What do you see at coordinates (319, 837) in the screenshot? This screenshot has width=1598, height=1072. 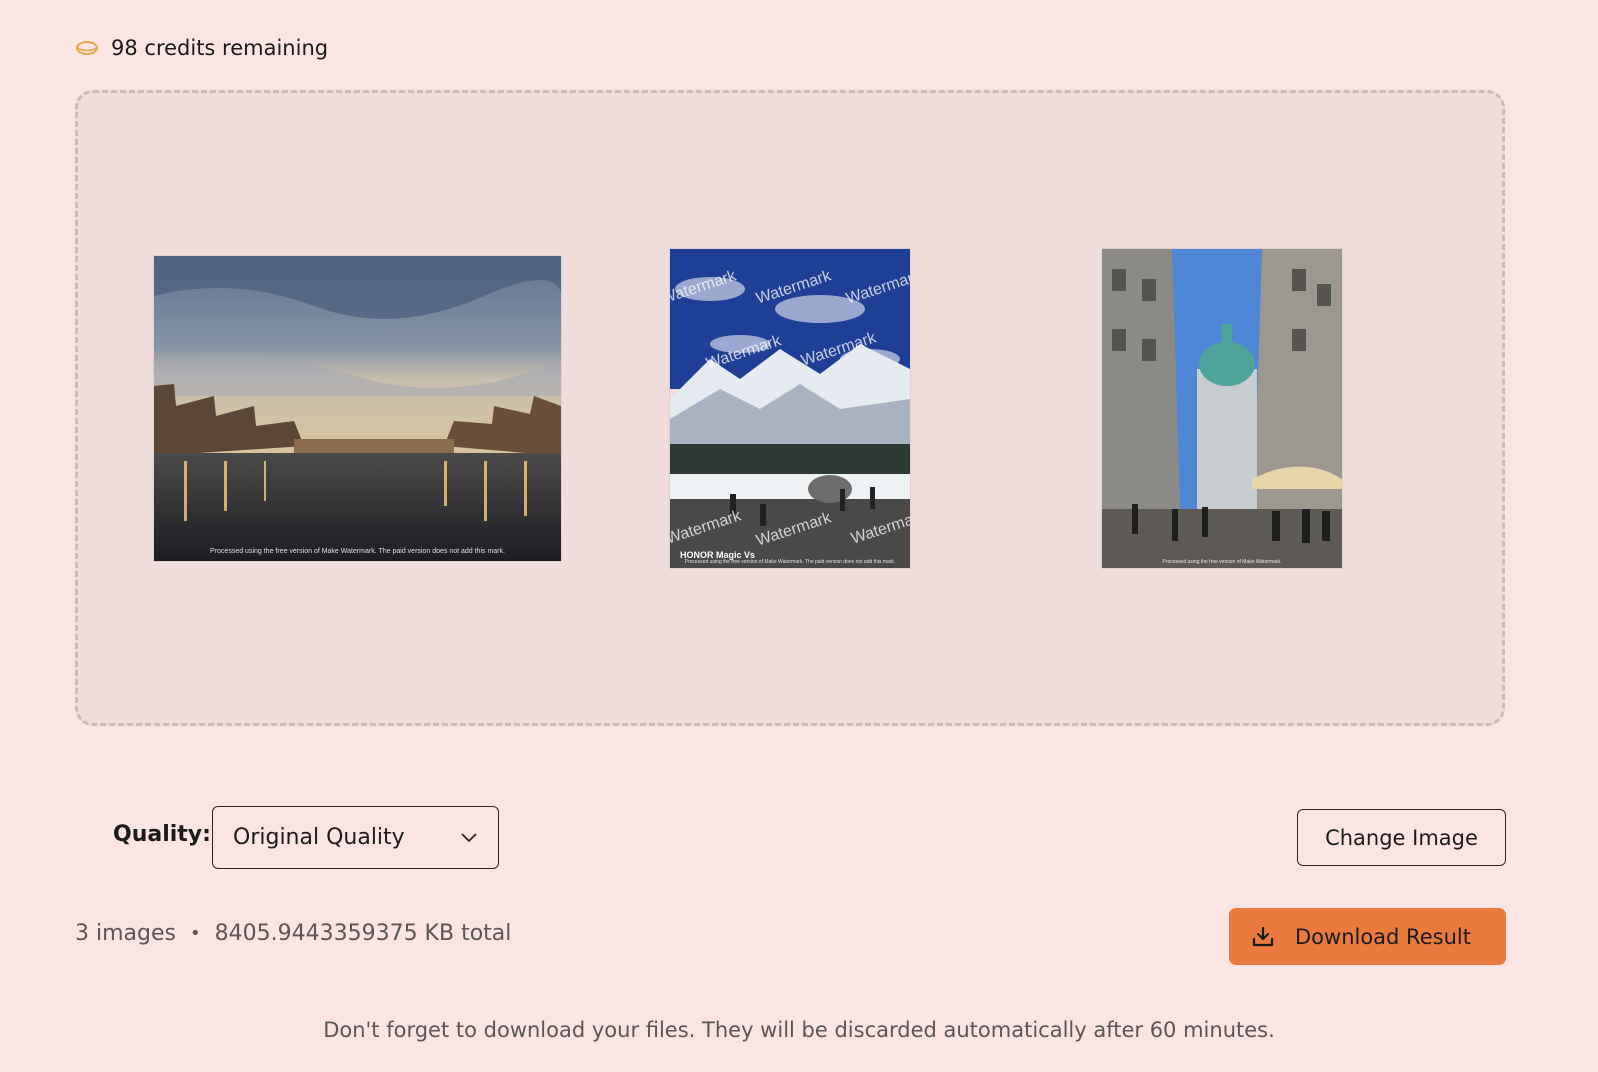 I see `quality-selected-value: Original Quality` at bounding box center [319, 837].